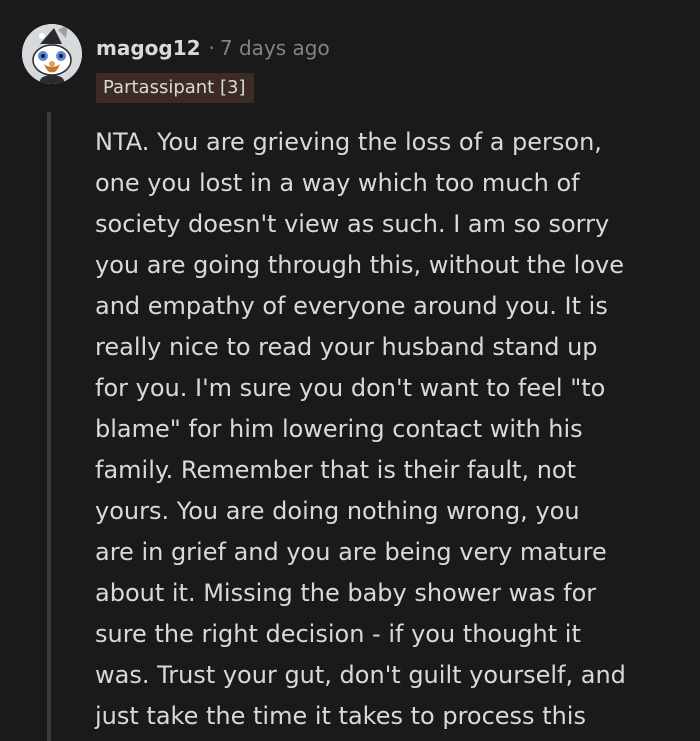 This screenshot has width=700, height=741. Describe the element at coordinates (275, 48) in the screenshot. I see `timestamp: 7 days ago` at that location.